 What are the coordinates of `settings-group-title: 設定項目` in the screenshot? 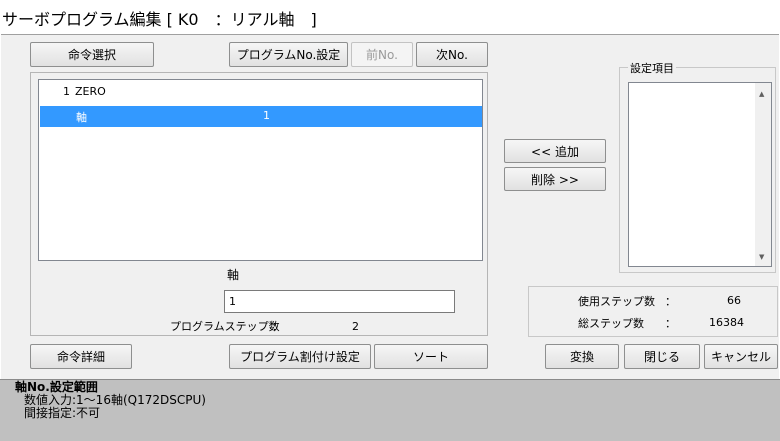 It's located at (652, 68).